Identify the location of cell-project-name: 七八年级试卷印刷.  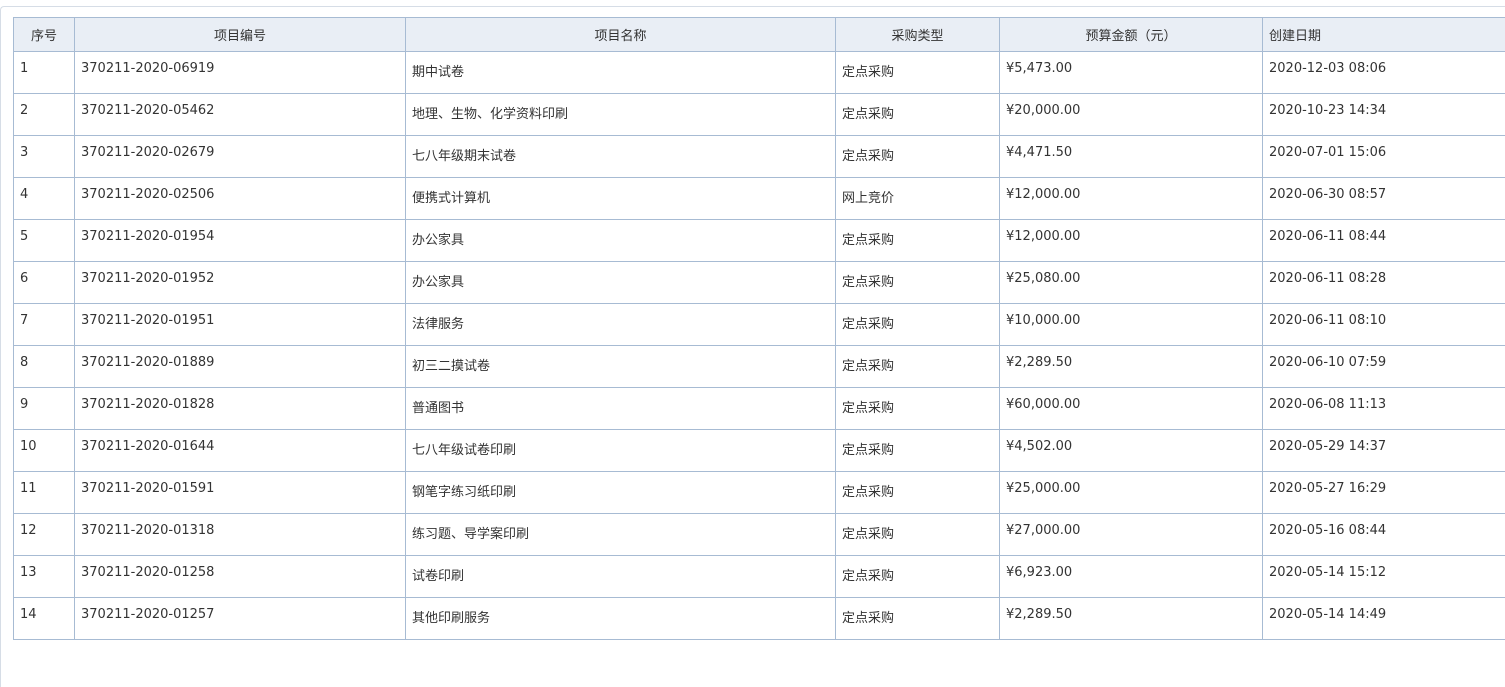
(621, 451).